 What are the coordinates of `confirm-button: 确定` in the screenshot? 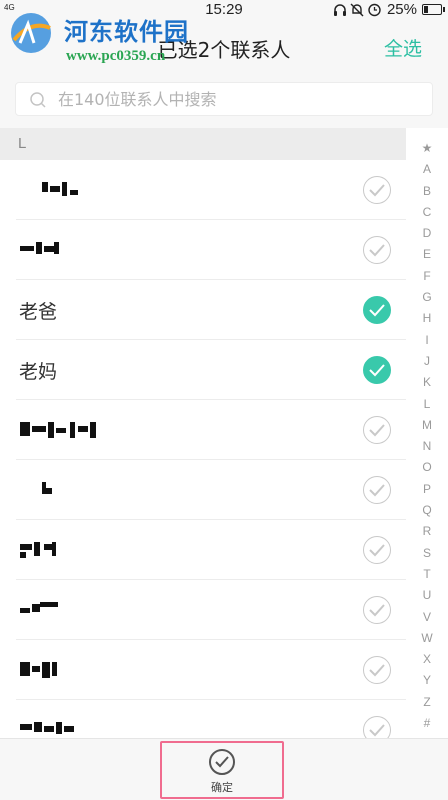 It's located at (222, 770).